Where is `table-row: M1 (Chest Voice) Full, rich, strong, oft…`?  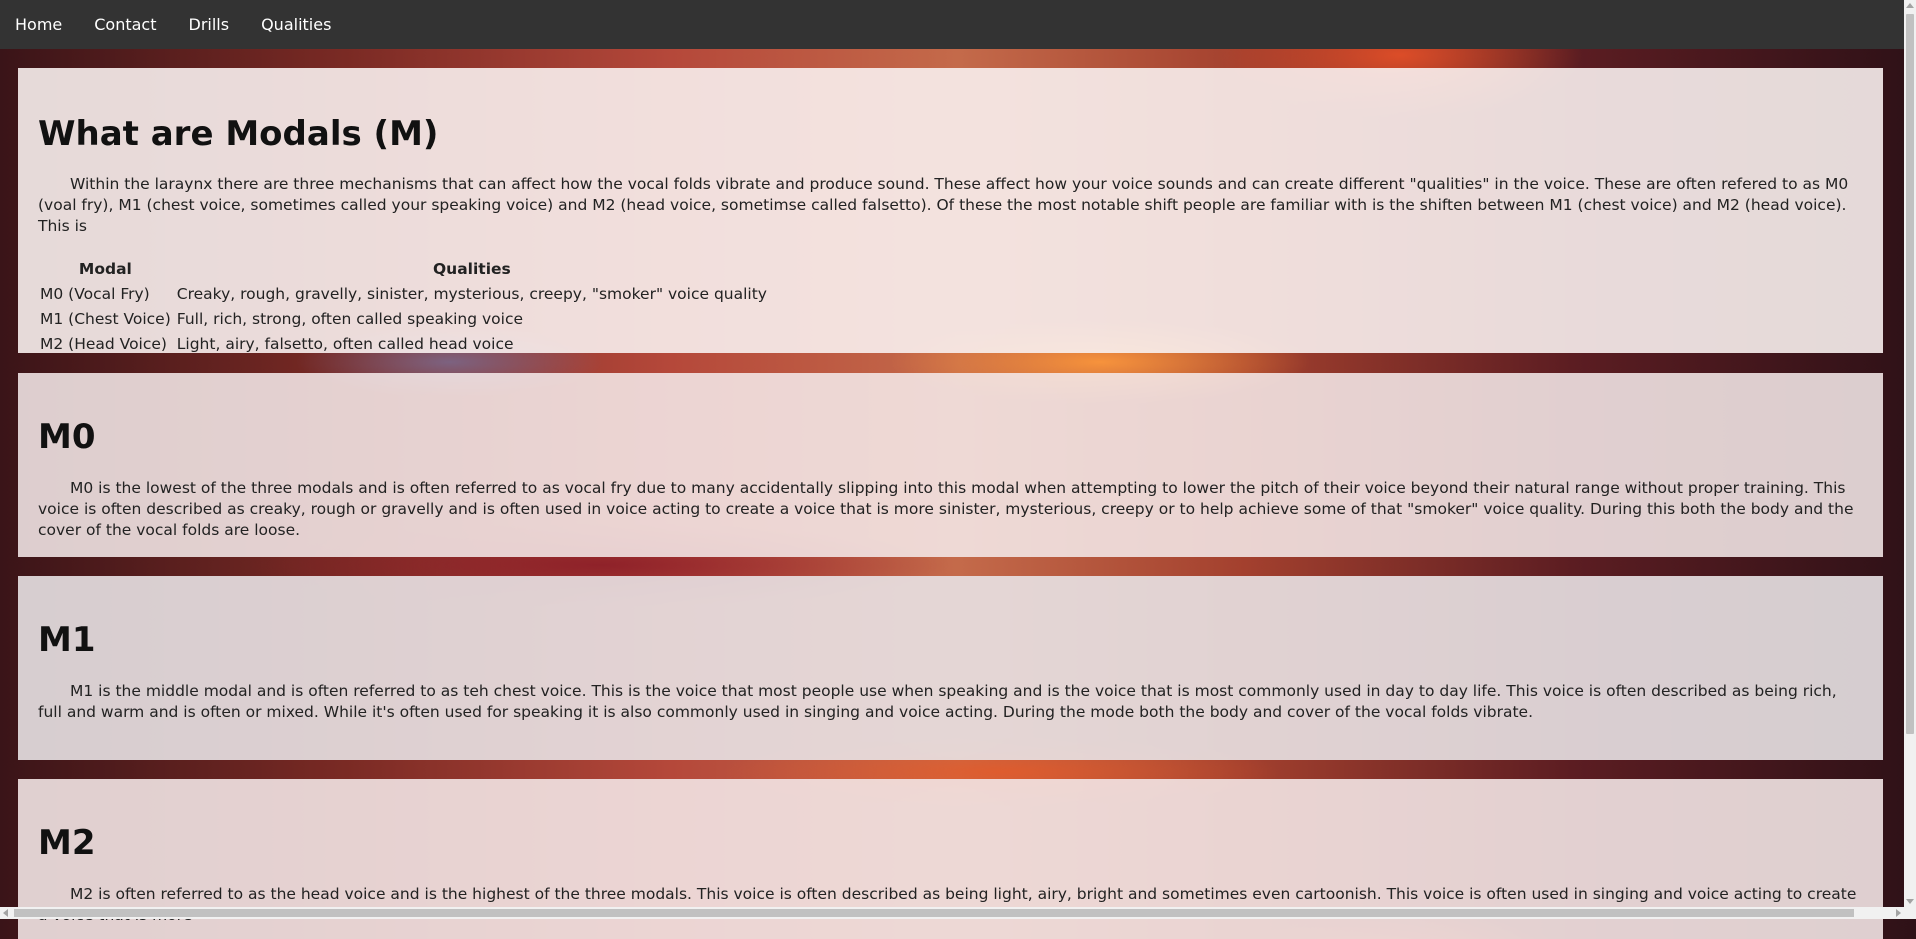
table-row: M1 (Chest Voice) Full, rich, strong, oft… is located at coordinates (403, 319).